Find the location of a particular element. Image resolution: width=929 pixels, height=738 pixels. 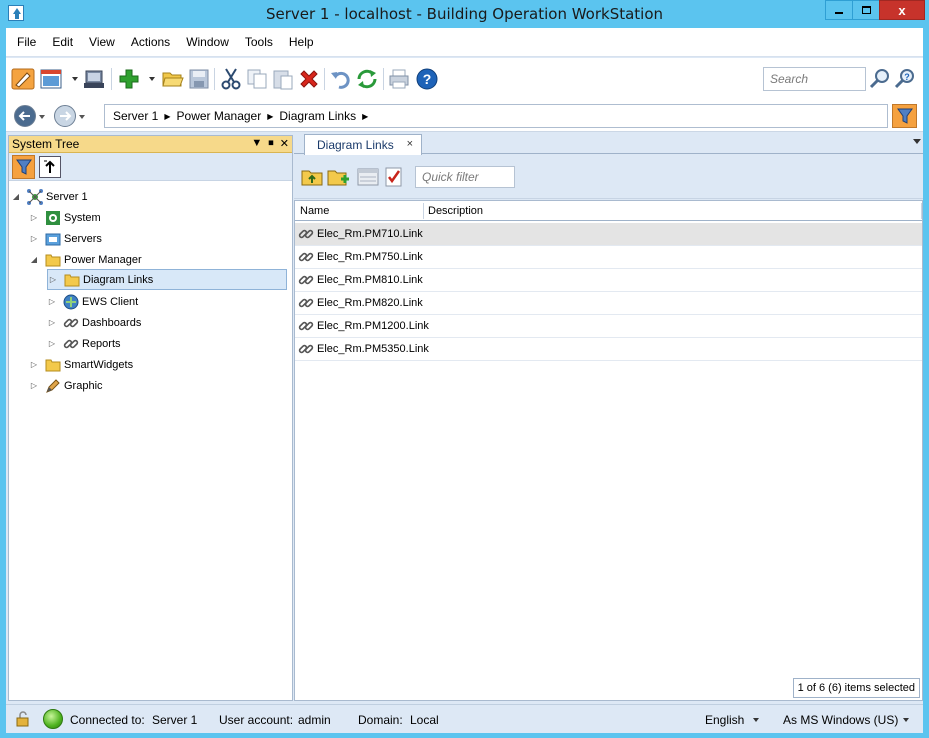

tree-collapse-button is located at coordinates (50, 167).